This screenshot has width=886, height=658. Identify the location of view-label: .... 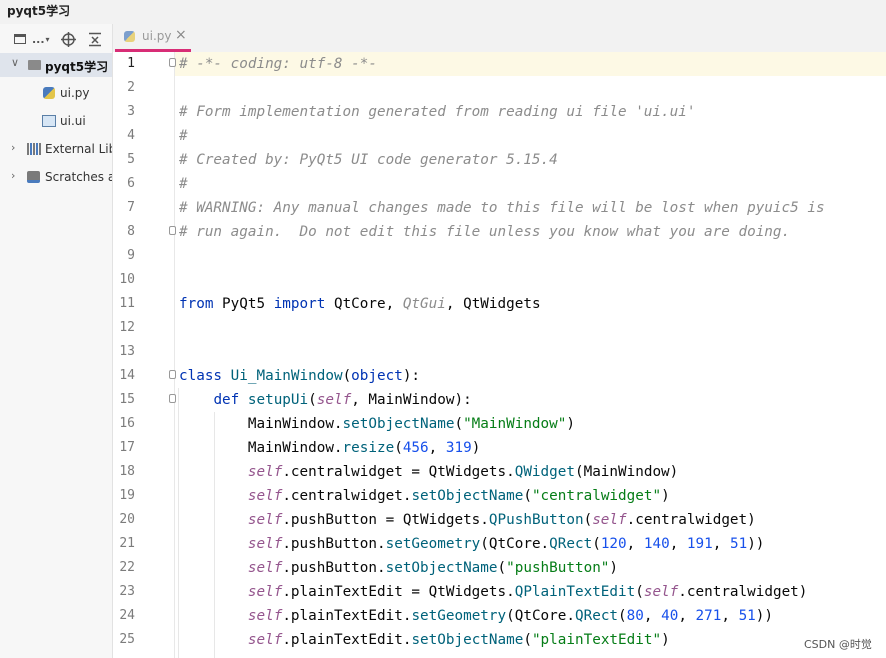
(38, 39).